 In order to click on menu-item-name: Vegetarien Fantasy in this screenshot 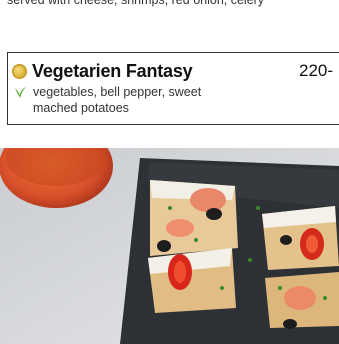, I will do `click(112, 71)`.